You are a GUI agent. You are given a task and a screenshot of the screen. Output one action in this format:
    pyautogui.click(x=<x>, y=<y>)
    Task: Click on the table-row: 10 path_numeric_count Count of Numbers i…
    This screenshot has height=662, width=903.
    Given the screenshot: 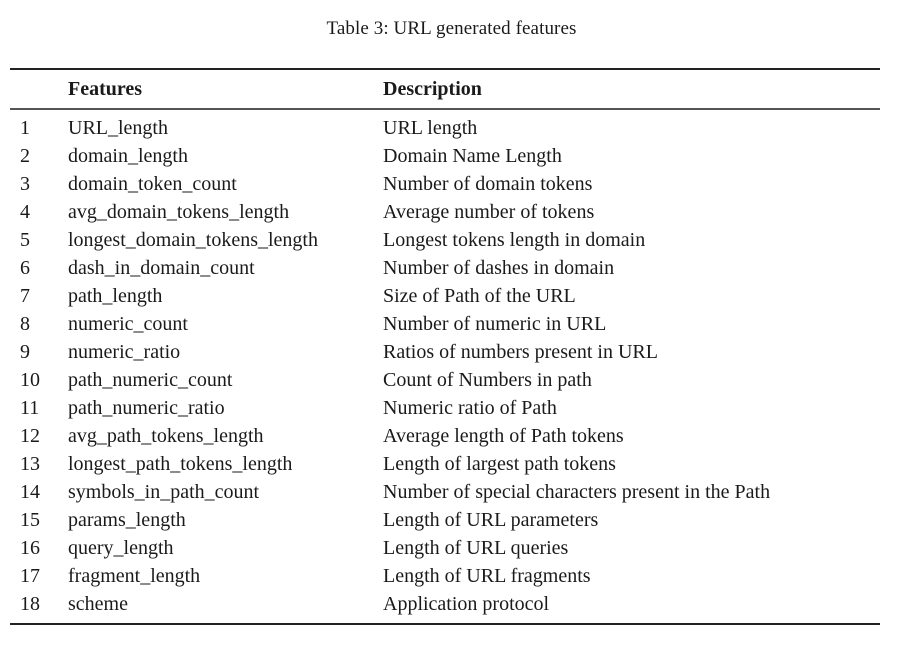 What is the action you would take?
    pyautogui.click(x=451, y=380)
    